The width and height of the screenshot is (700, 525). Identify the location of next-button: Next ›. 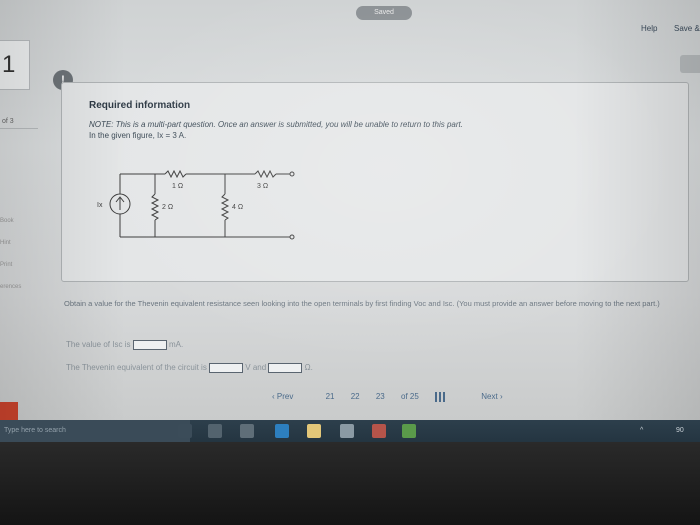
(491, 396).